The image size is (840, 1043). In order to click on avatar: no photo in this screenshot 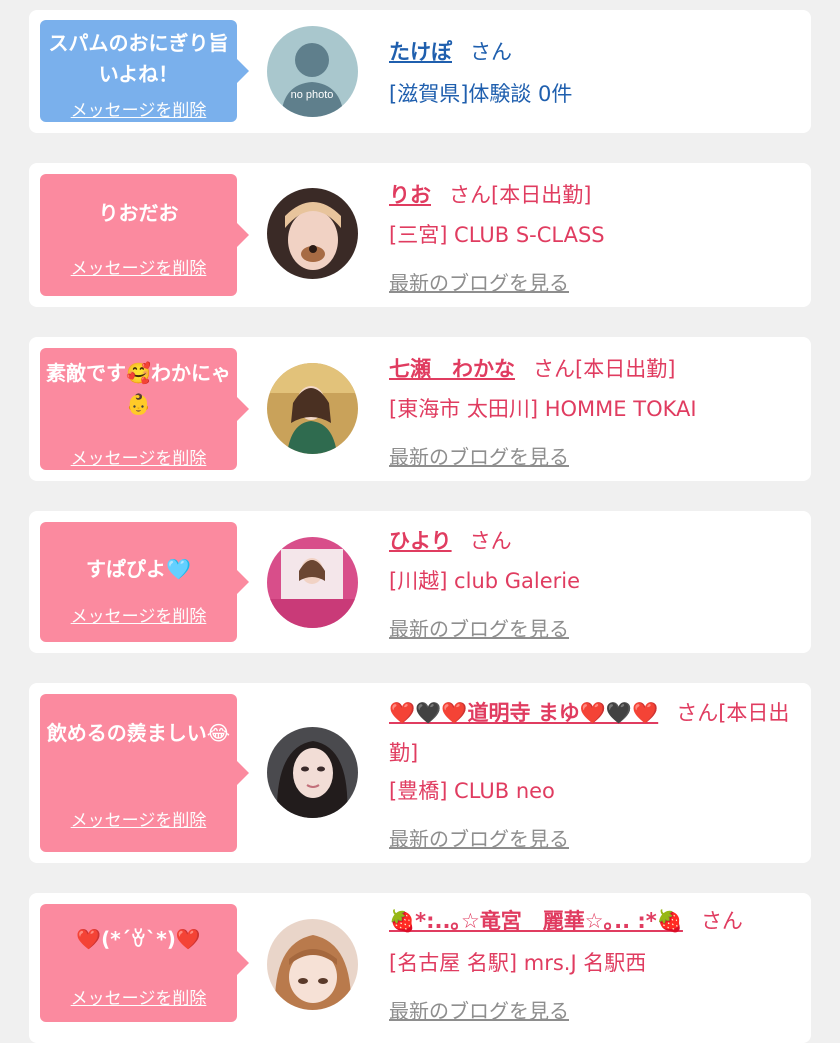, I will do `click(312, 71)`.